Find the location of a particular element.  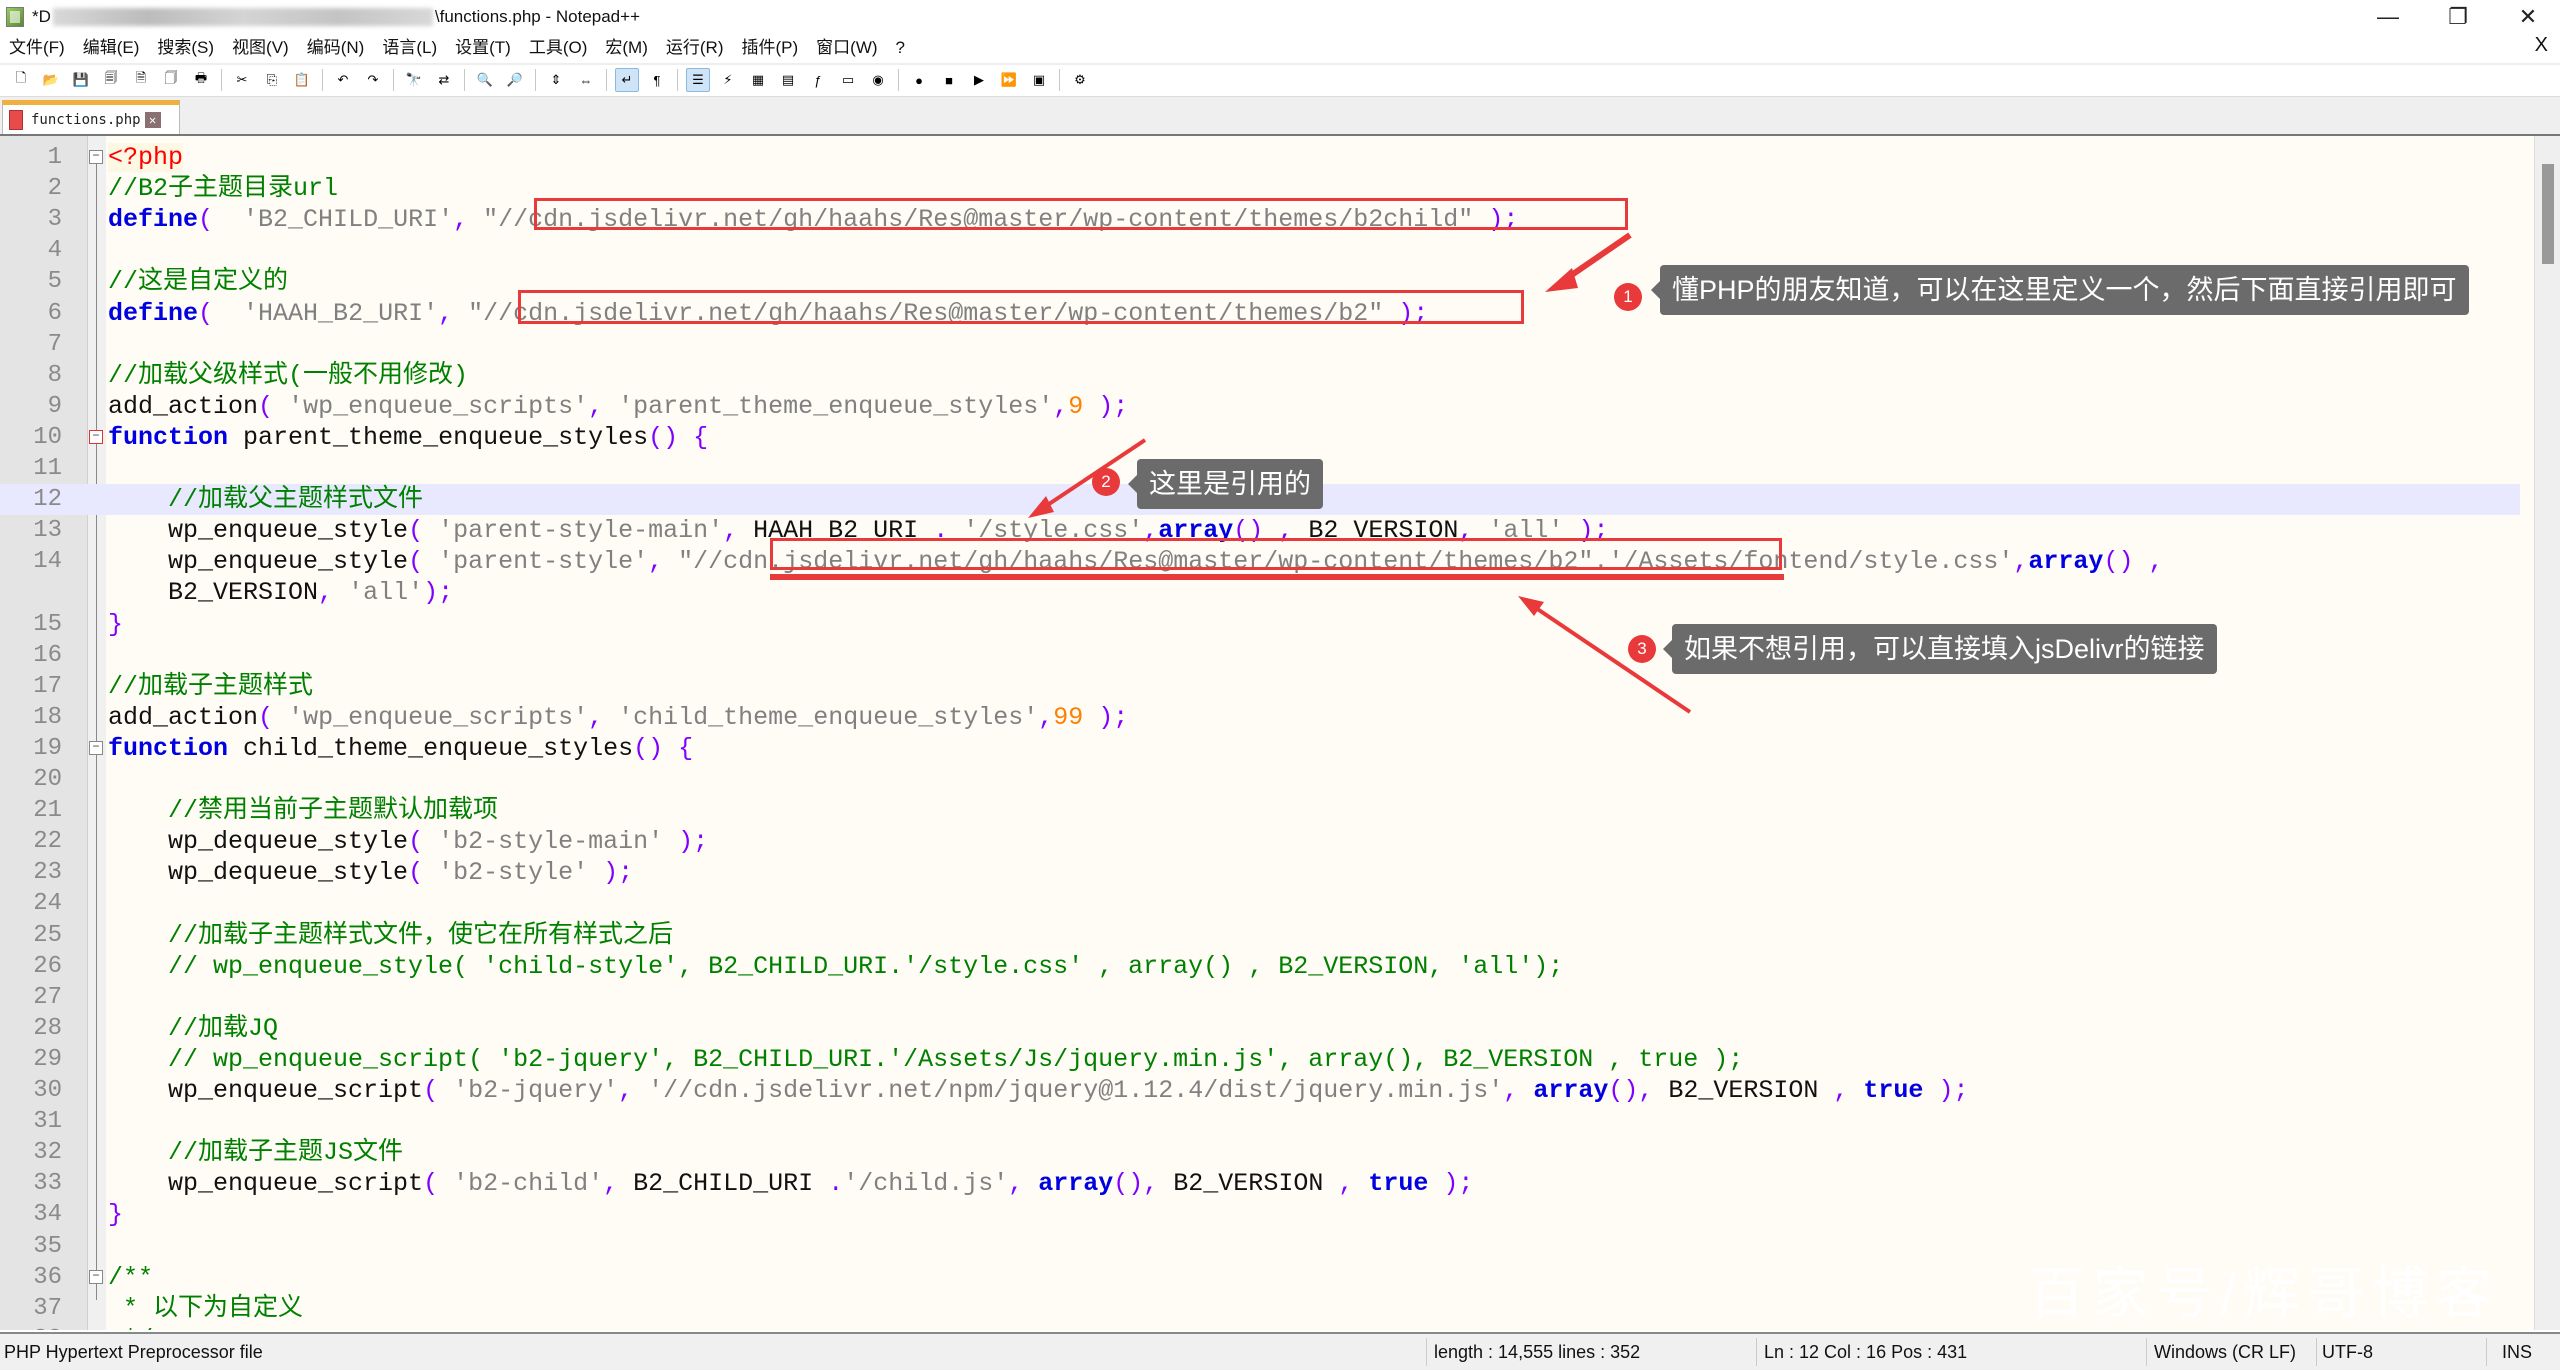

annotation-badge-3: 3 is located at coordinates (1642, 649).